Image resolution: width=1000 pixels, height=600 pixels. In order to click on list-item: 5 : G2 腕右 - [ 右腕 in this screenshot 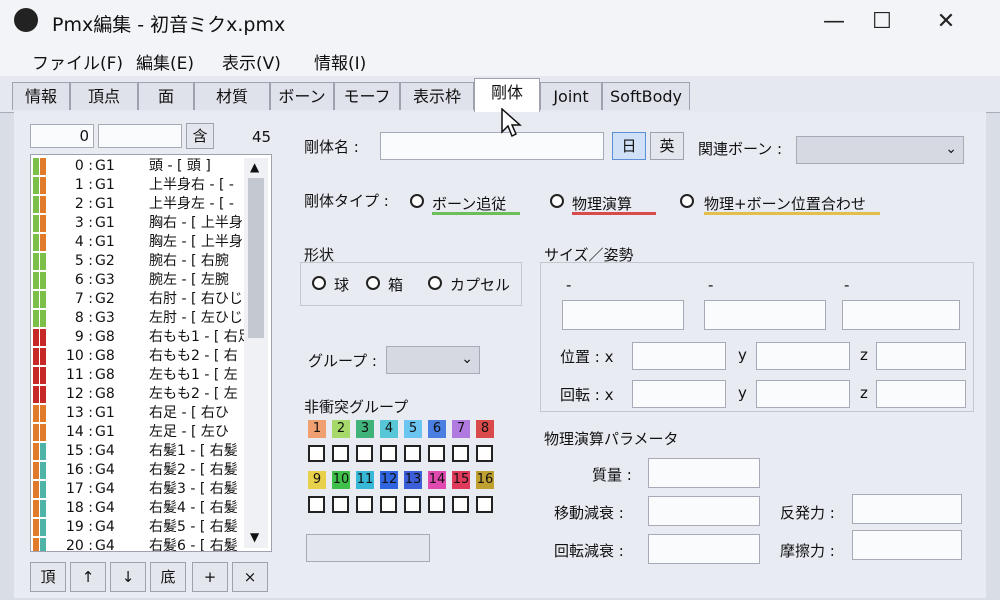, I will do `click(141, 261)`.